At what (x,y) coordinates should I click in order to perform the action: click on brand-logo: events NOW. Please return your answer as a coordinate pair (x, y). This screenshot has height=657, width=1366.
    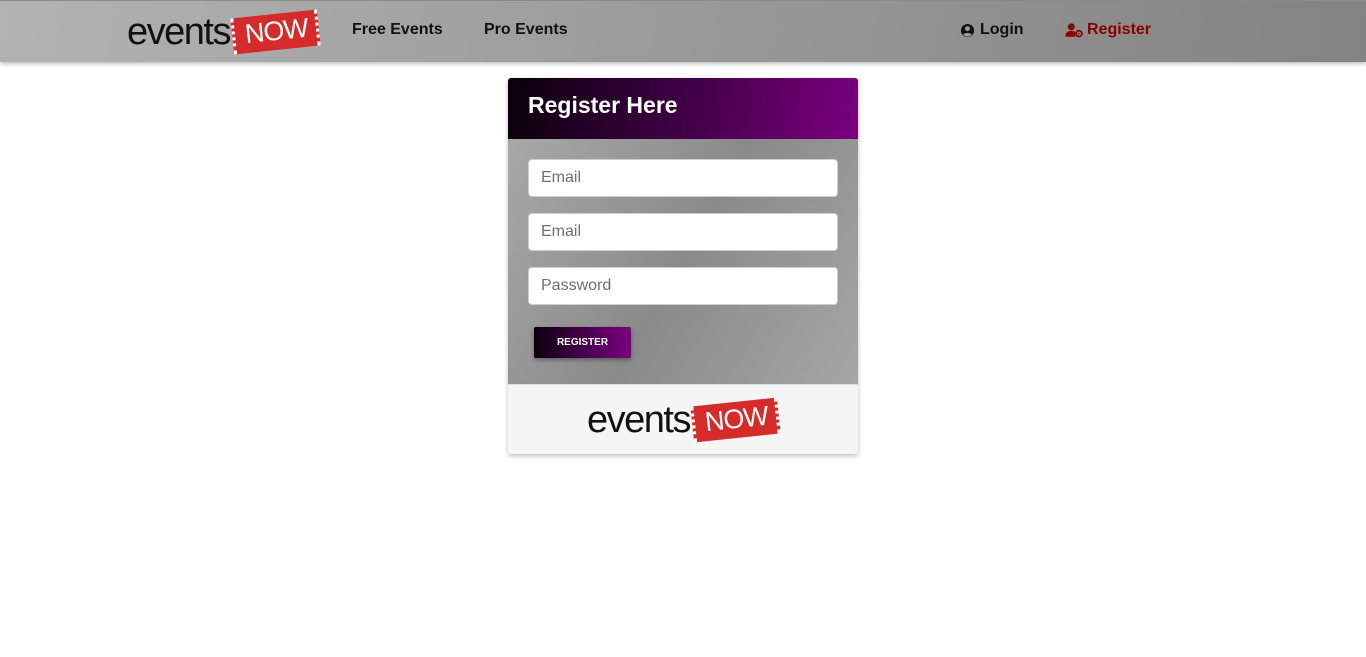
    Looking at the image, I should click on (224, 32).